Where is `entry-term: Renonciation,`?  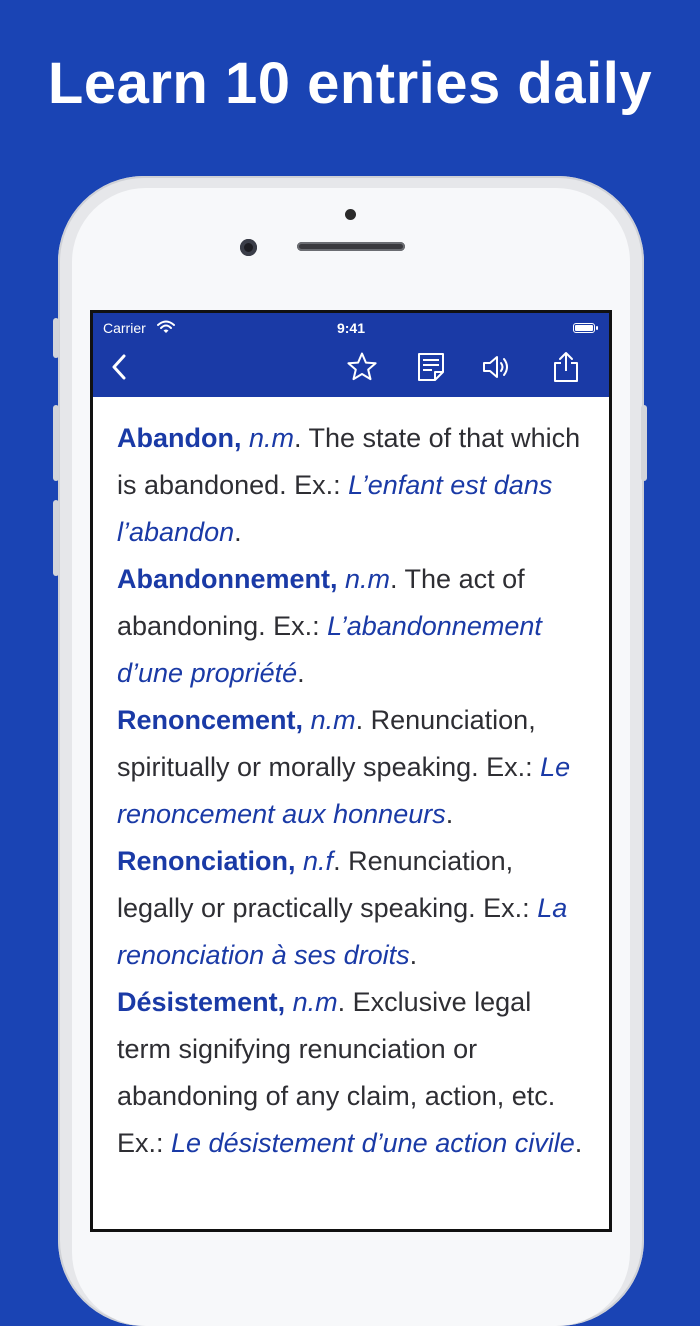 entry-term: Renonciation, is located at coordinates (206, 861).